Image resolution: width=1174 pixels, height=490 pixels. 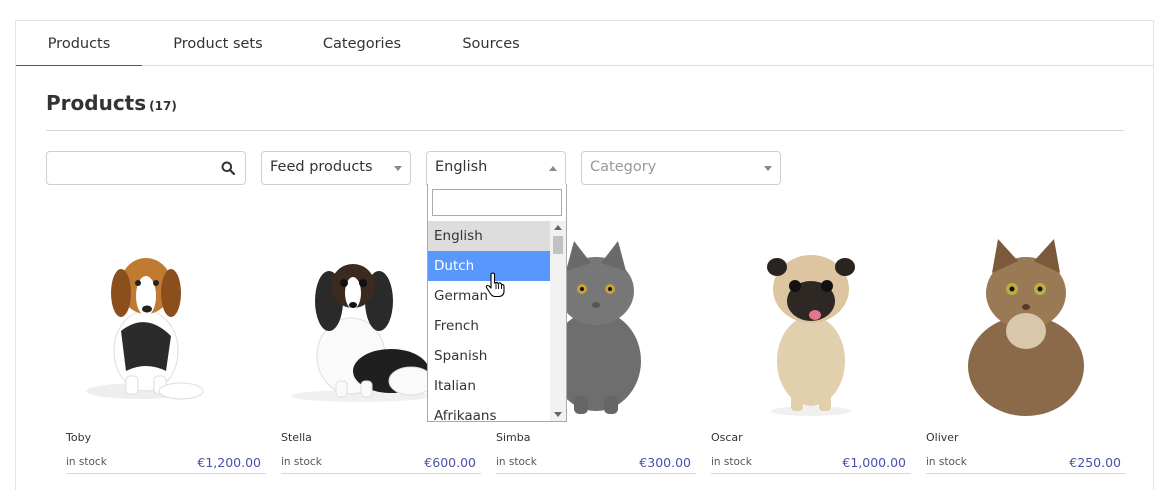 I want to click on language-option-english: English, so click(x=489, y=236).